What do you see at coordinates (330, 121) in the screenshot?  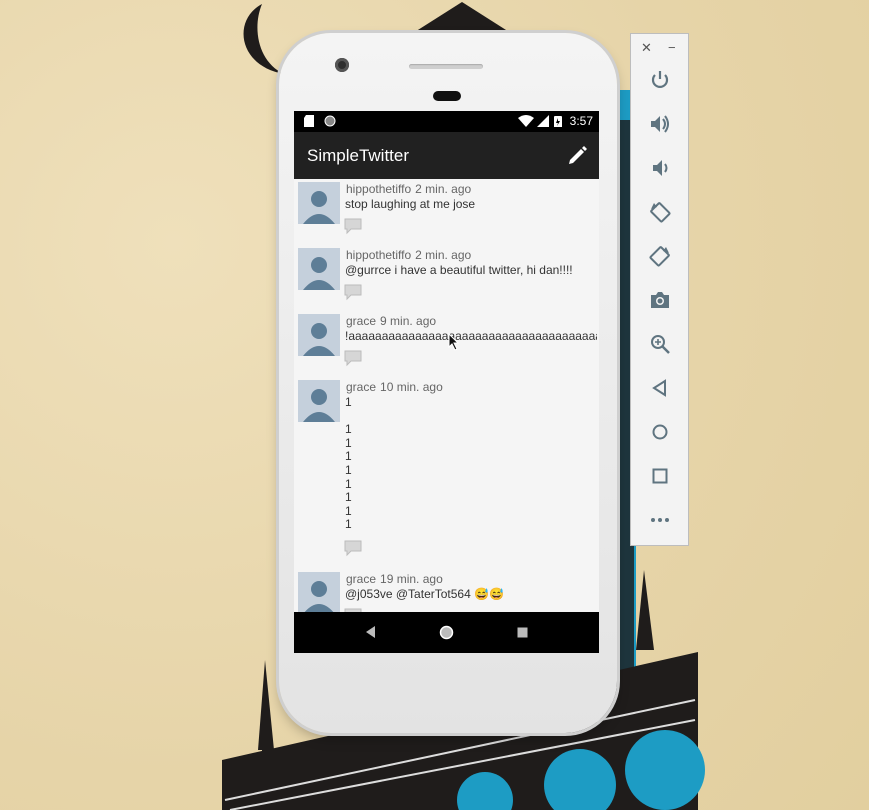 I see `notification-icon` at bounding box center [330, 121].